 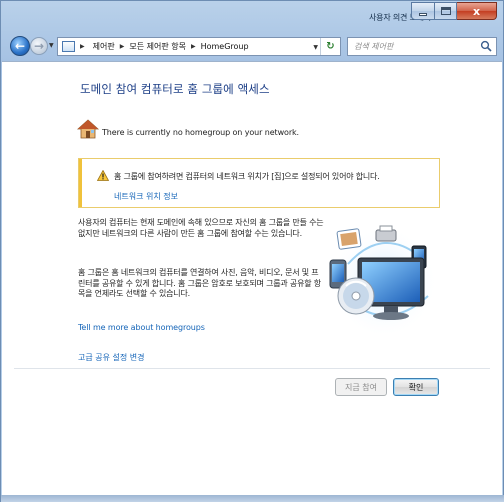 I want to click on breadcrumb: 제어판 ▶ 모든 제어판 항목 ▶ HomeGroup, so click(x=171, y=46).